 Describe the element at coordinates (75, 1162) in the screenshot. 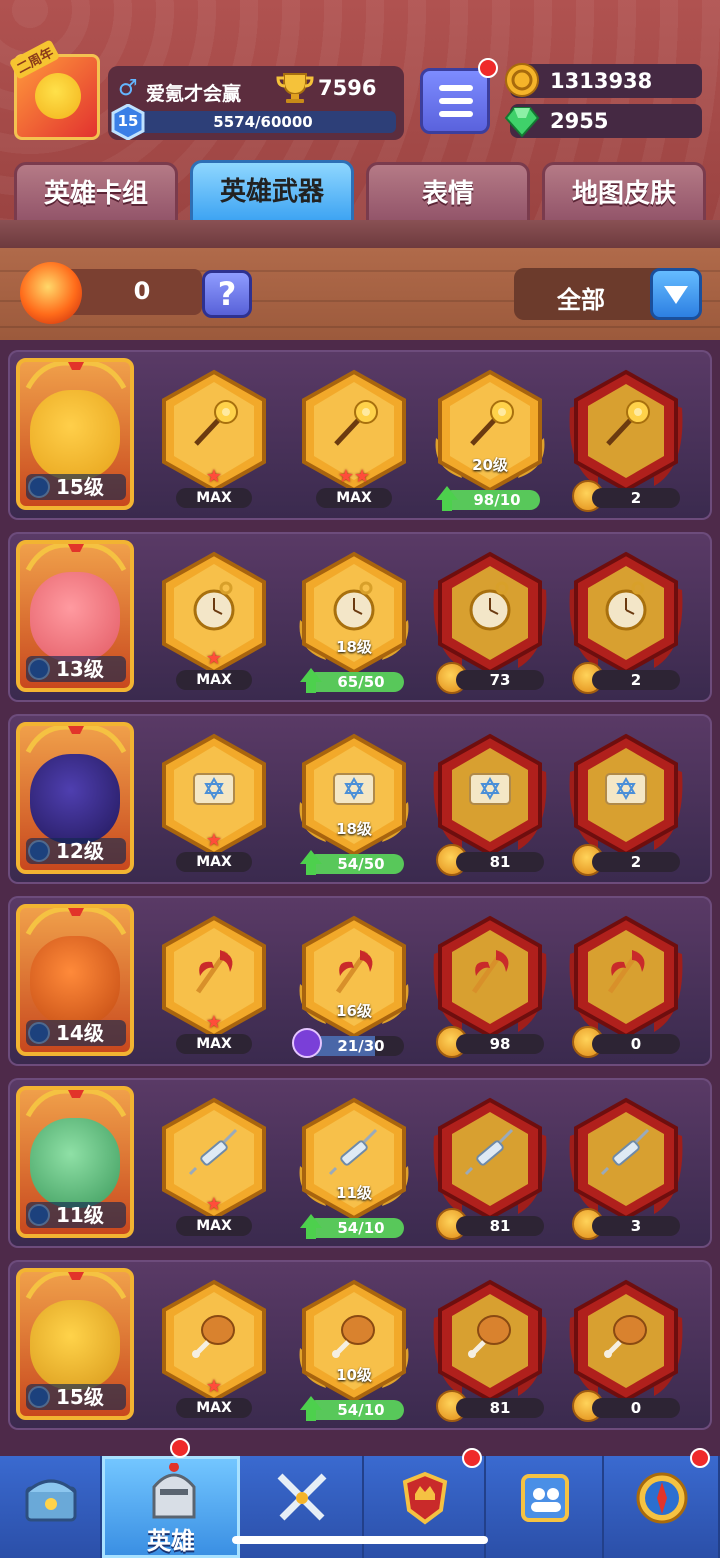

I see `hero-card: 11级` at that location.